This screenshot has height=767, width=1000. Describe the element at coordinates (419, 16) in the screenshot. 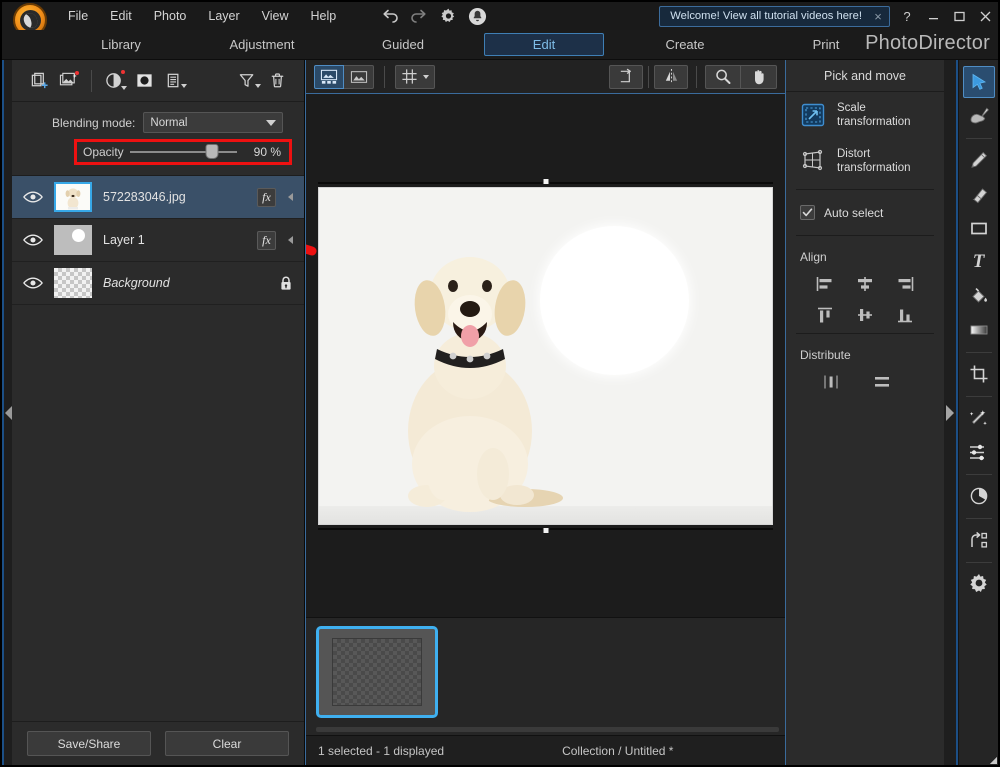

I see `redo-icon` at that location.